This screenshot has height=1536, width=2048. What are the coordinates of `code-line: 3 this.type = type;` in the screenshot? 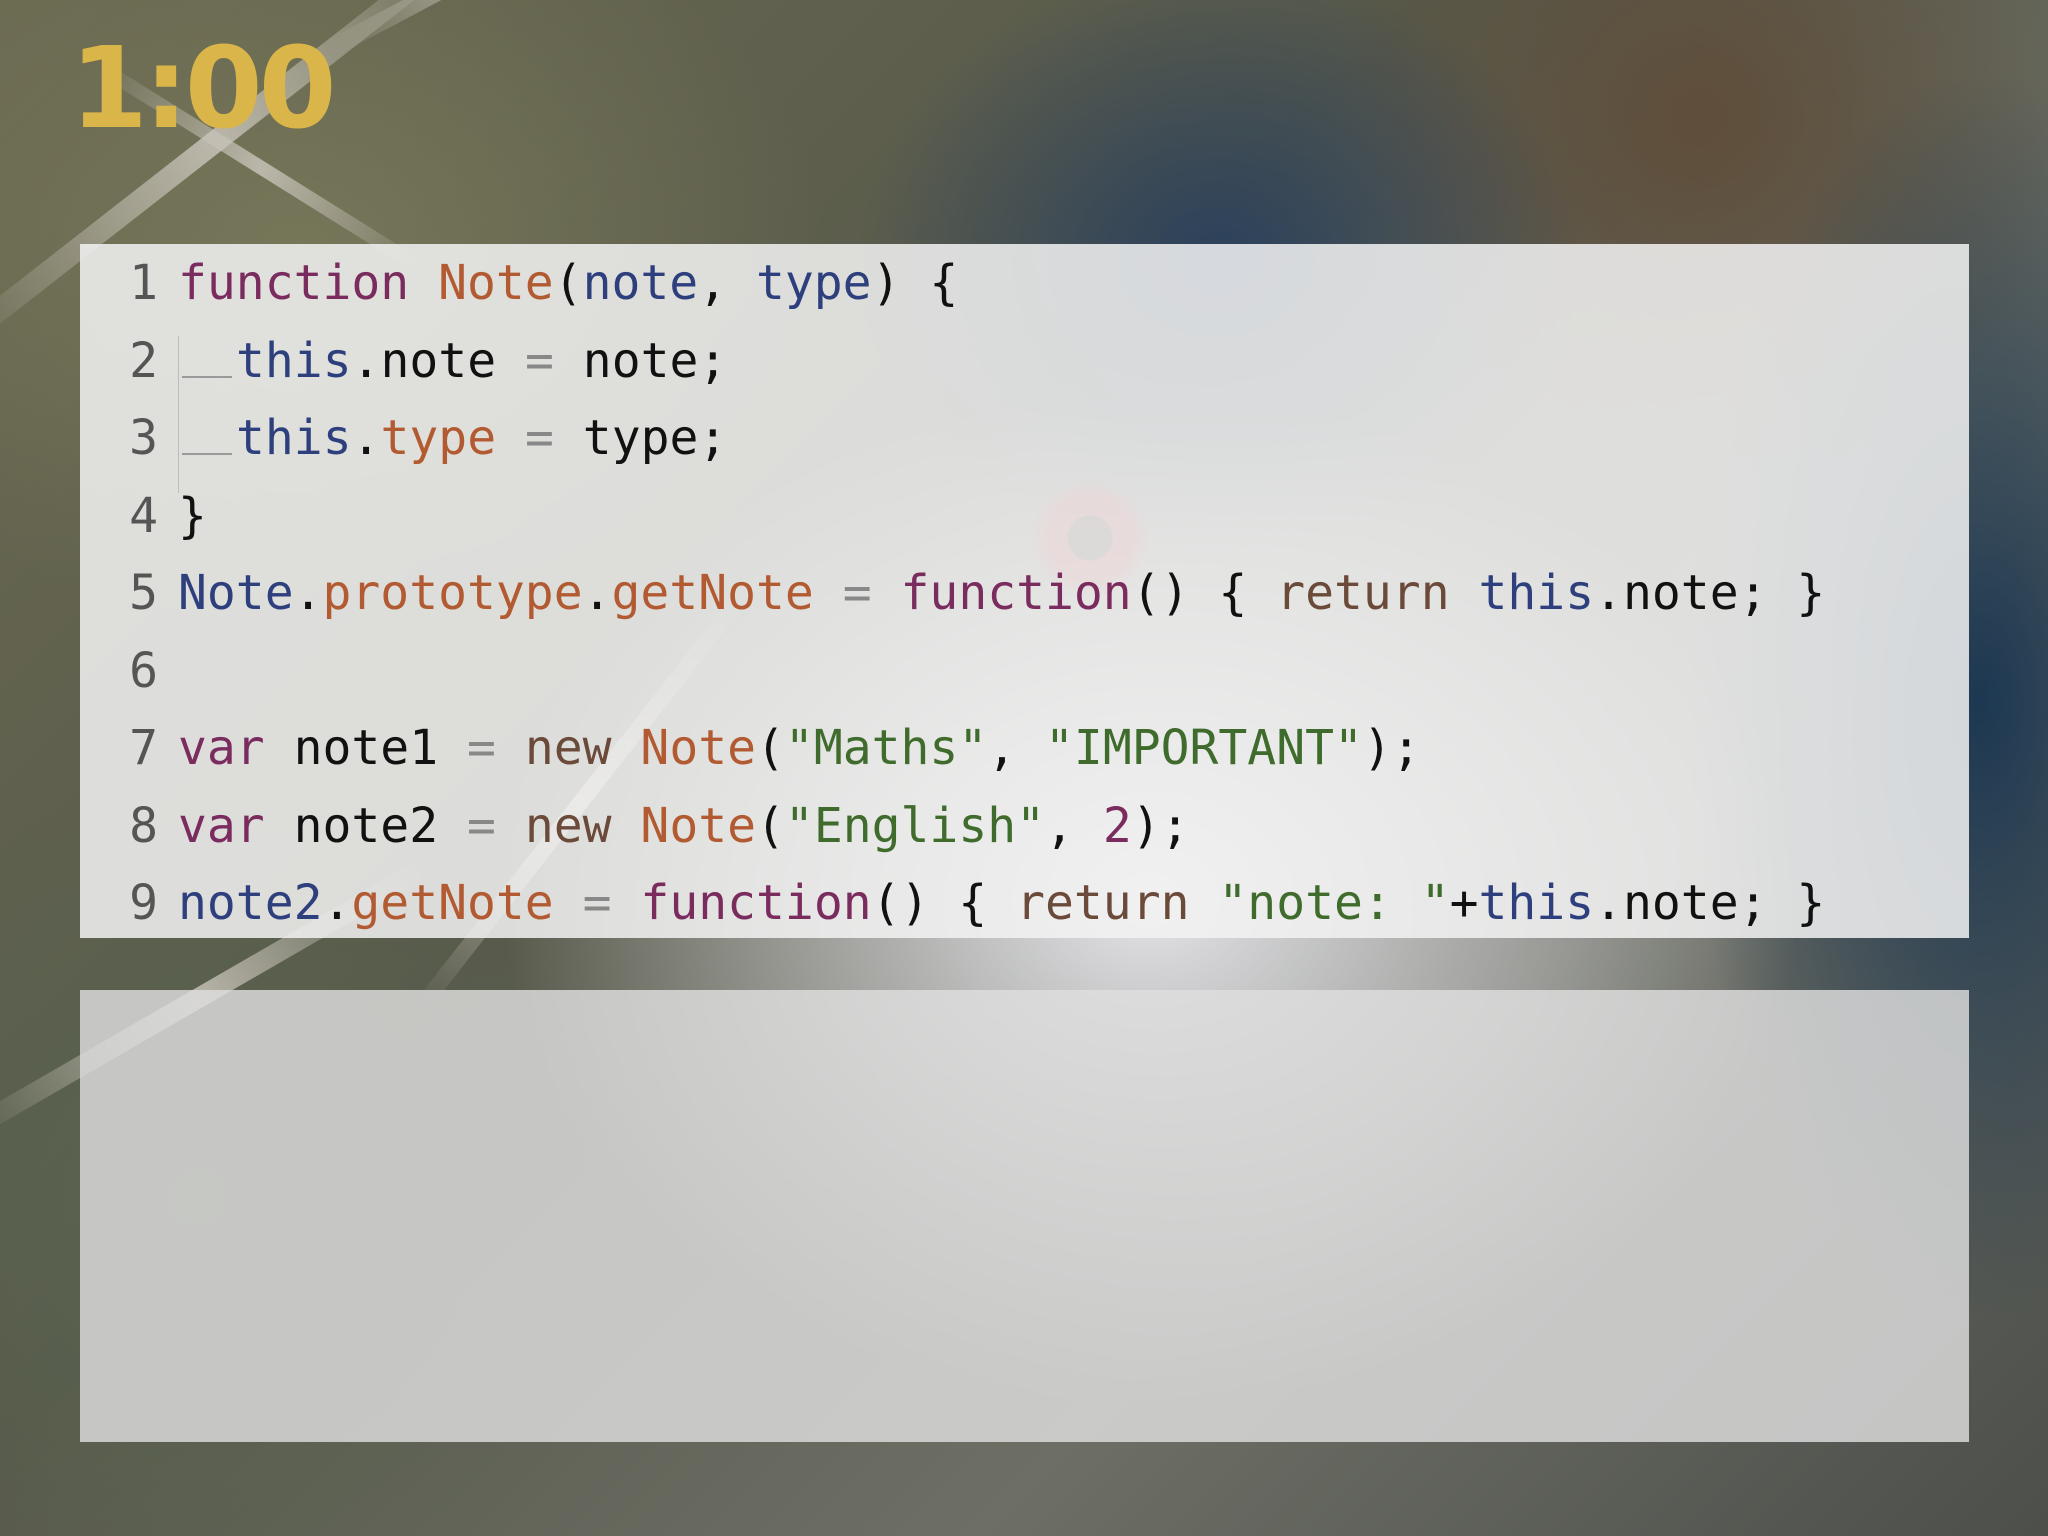 It's located at (404, 446).